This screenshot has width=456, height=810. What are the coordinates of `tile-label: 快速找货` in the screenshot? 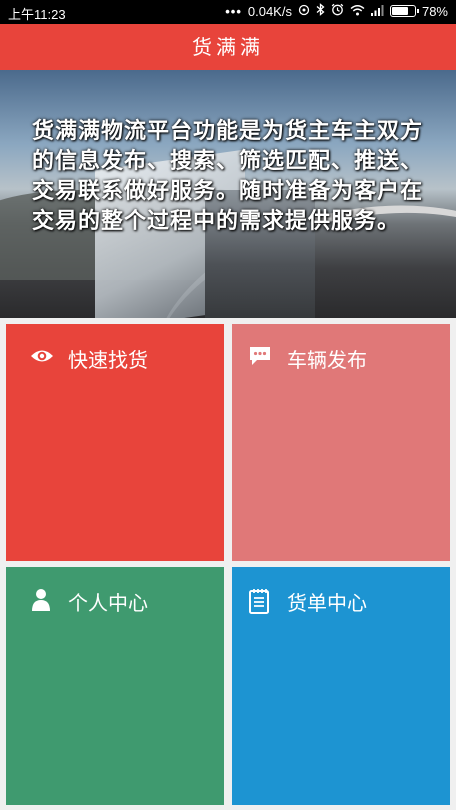 It's located at (108, 360).